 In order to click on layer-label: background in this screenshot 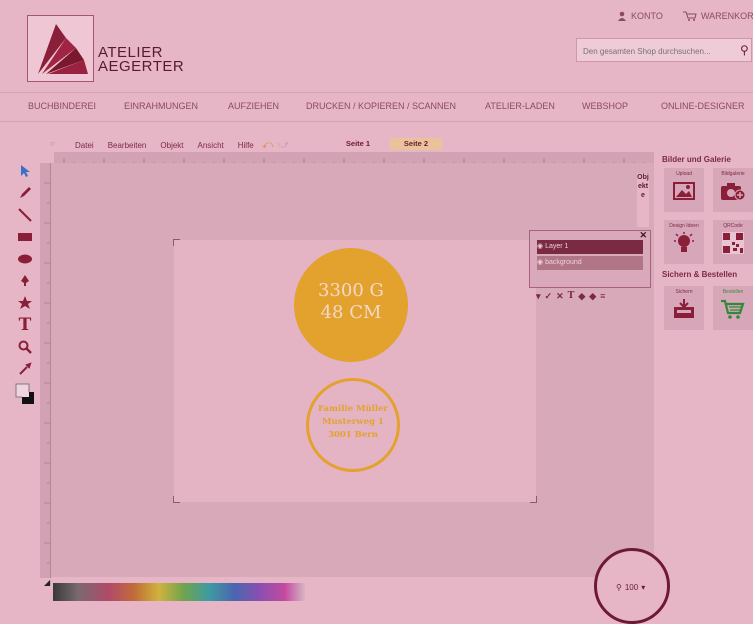, I will do `click(563, 262)`.